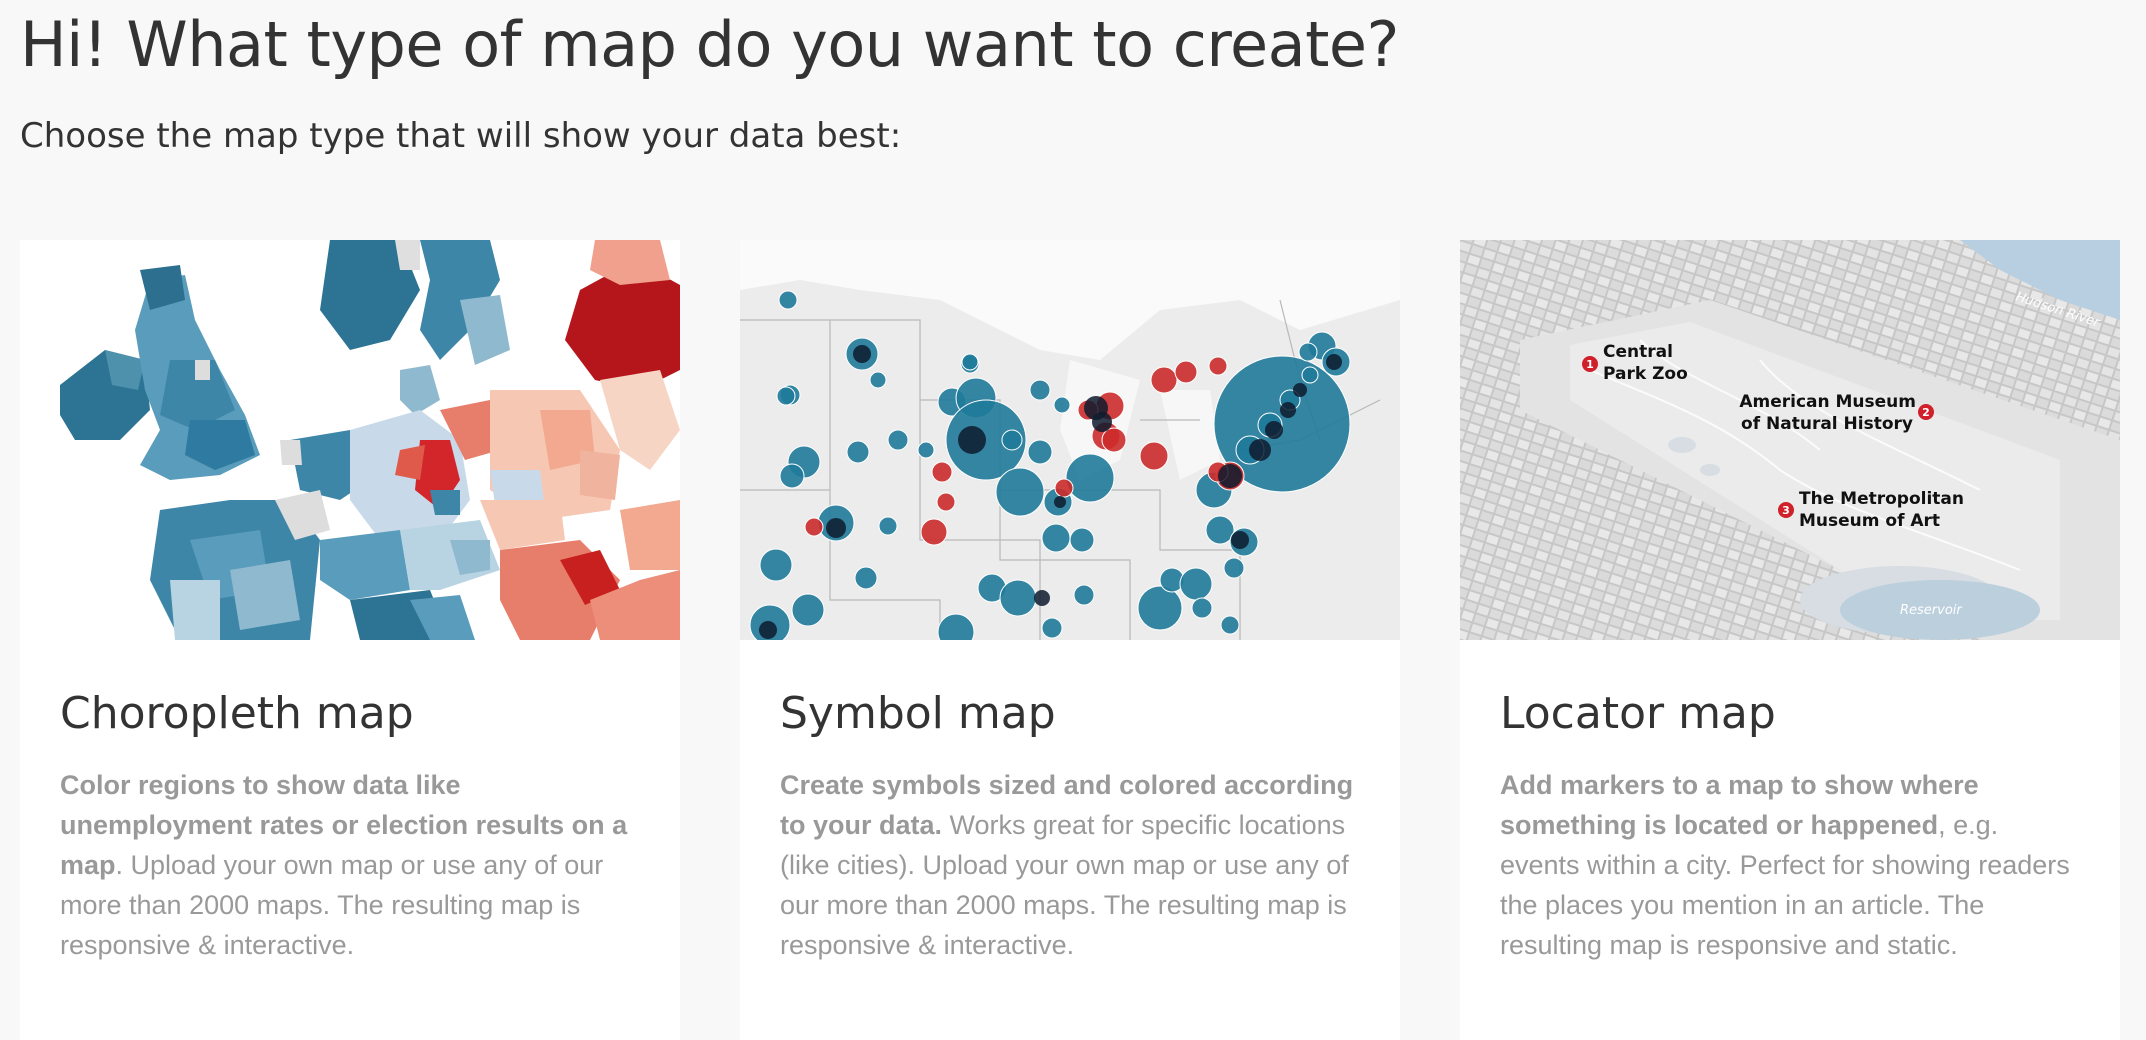 The width and height of the screenshot is (2146, 1040). I want to click on card-title: Locator map, so click(1638, 713).